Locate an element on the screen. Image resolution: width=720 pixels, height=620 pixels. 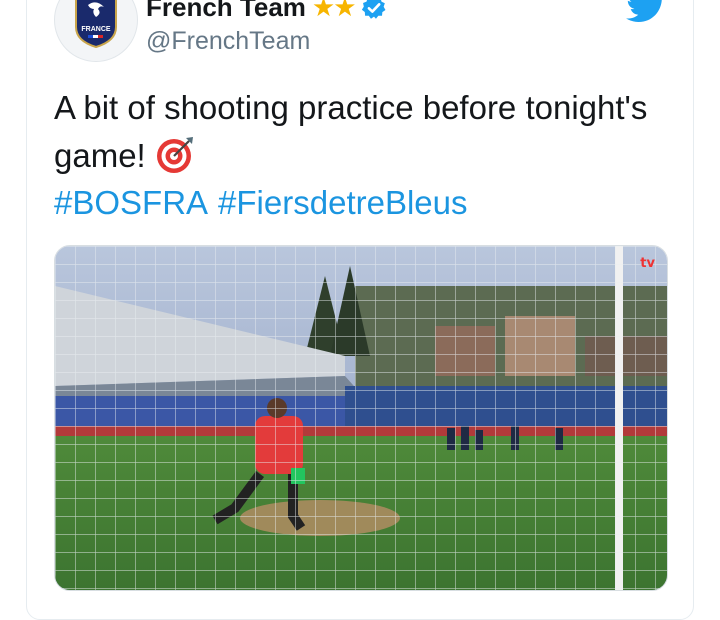
hashtag-link: #BOSFRA is located at coordinates (131, 202).